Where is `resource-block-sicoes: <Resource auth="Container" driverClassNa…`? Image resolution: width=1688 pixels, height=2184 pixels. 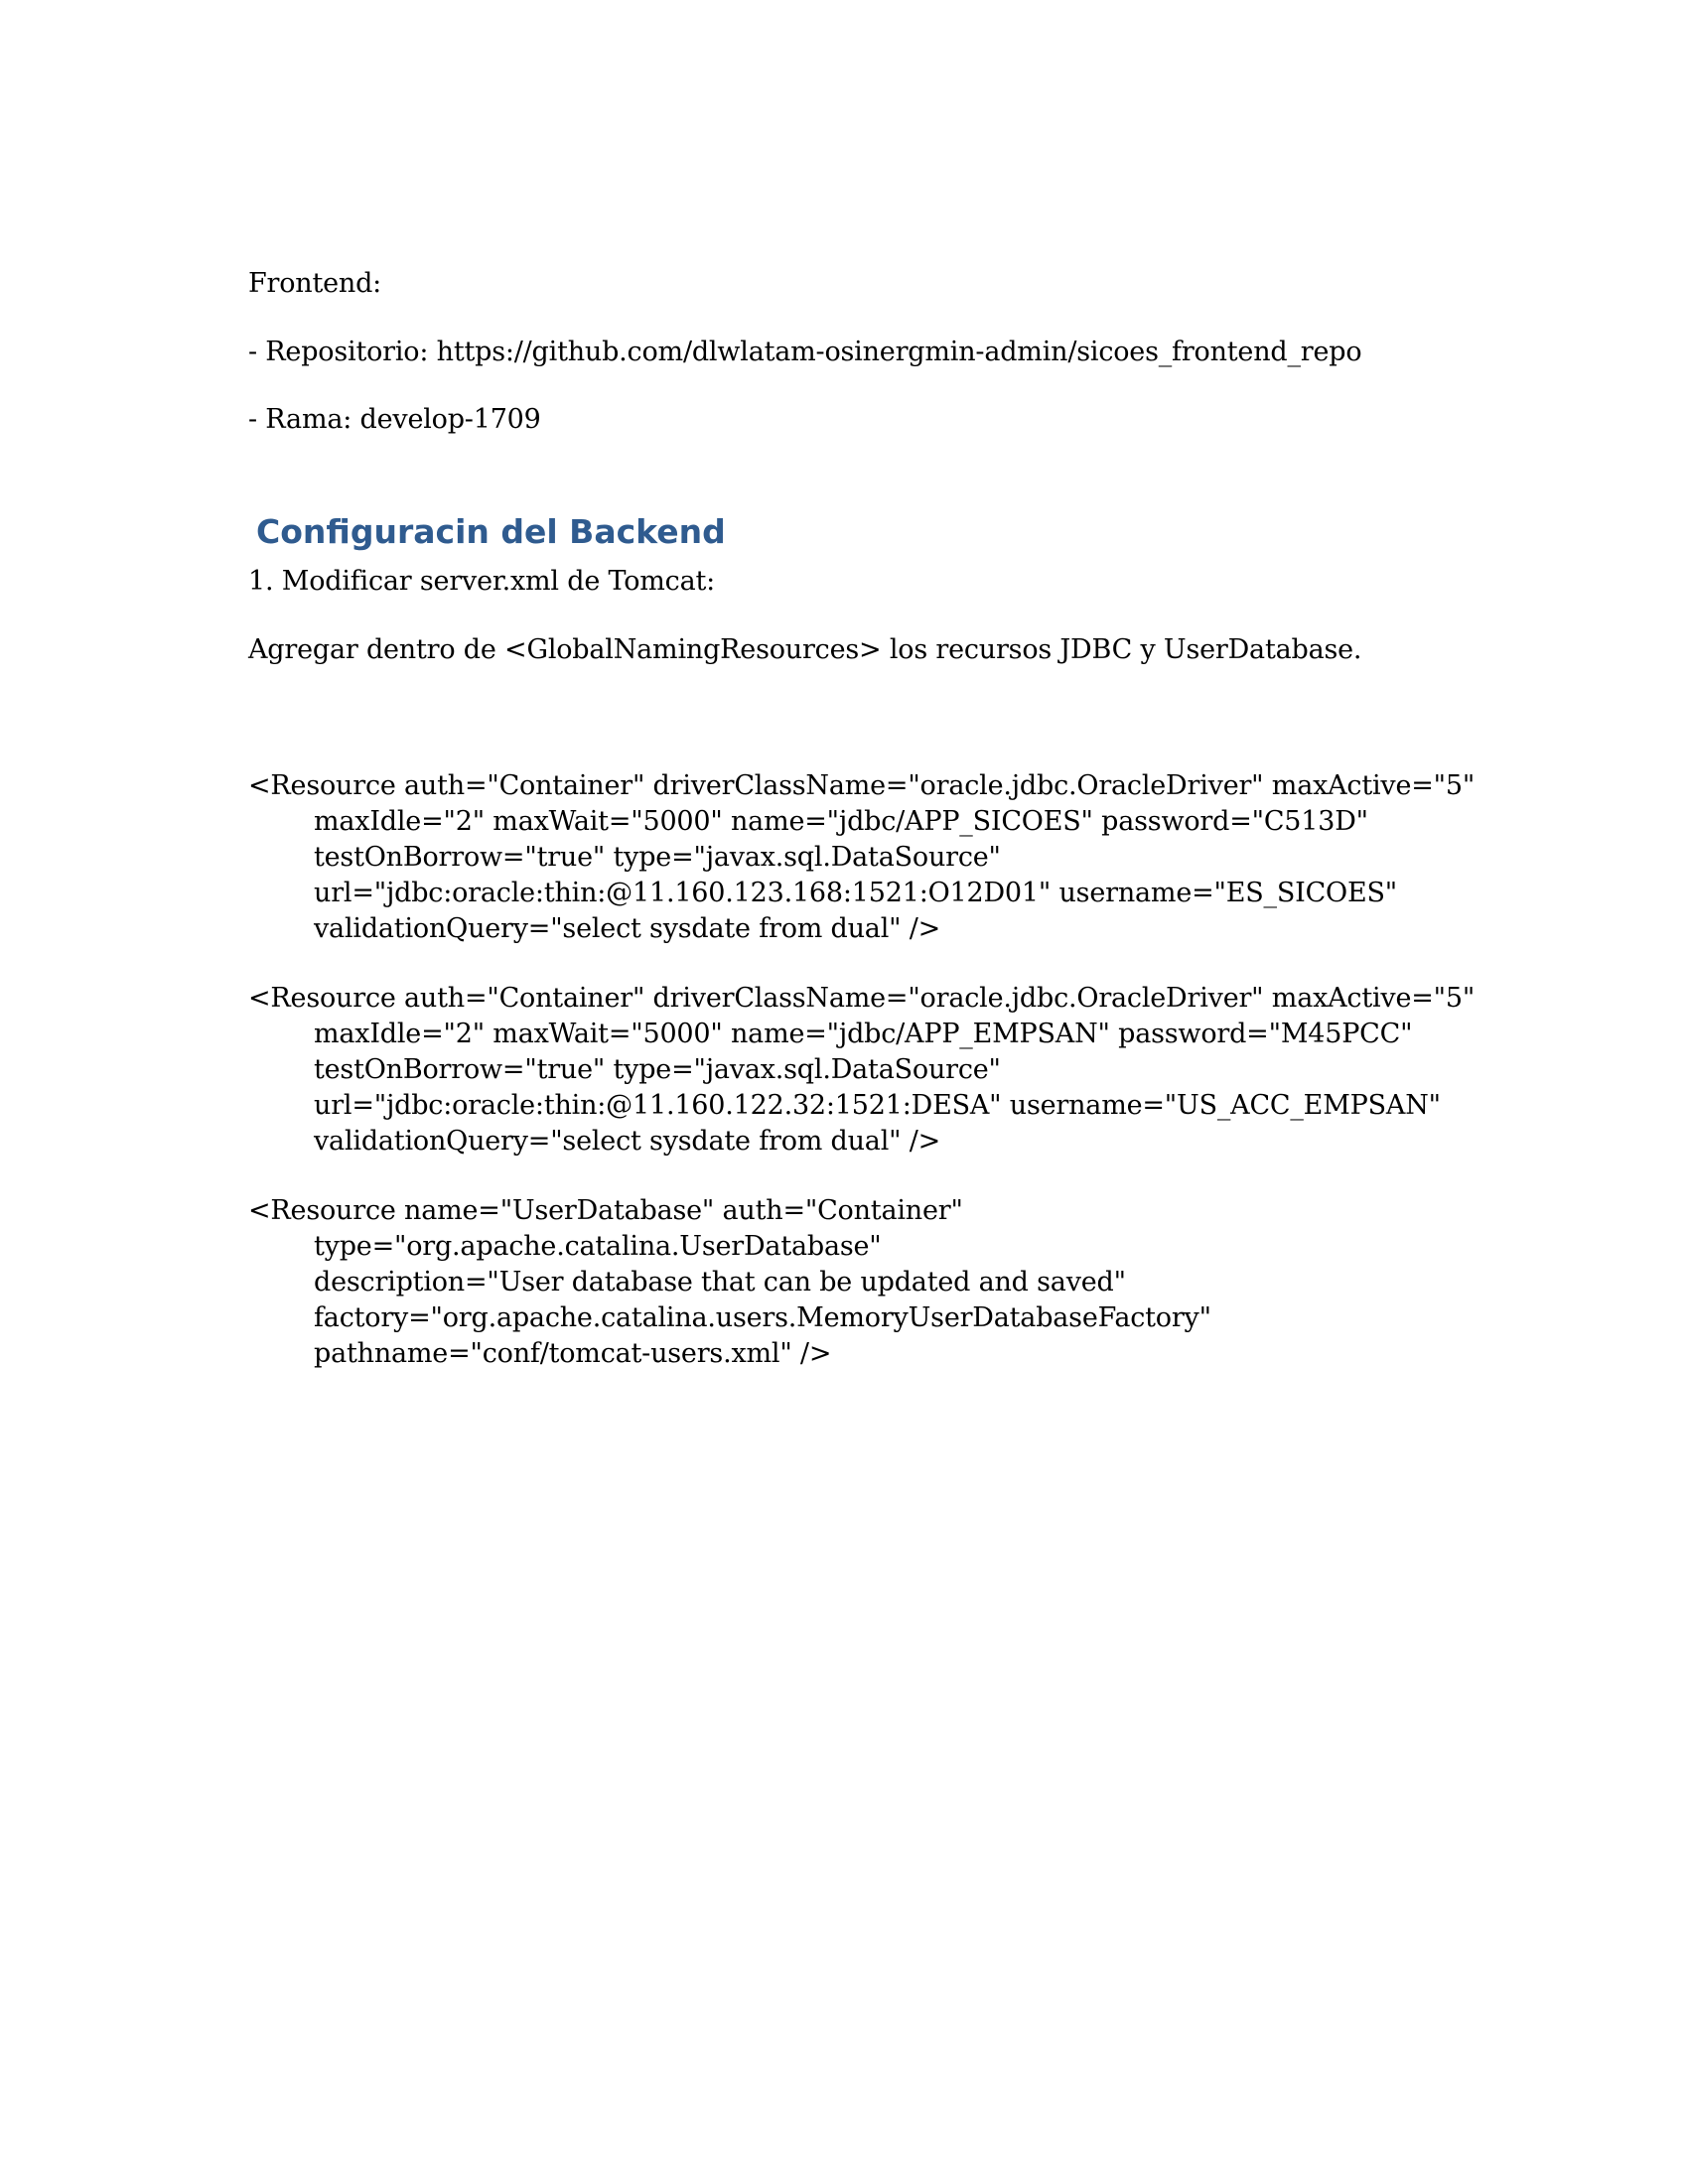 resource-block-sicoes: <Resource auth="Container" driverClassNa… is located at coordinates (861, 857).